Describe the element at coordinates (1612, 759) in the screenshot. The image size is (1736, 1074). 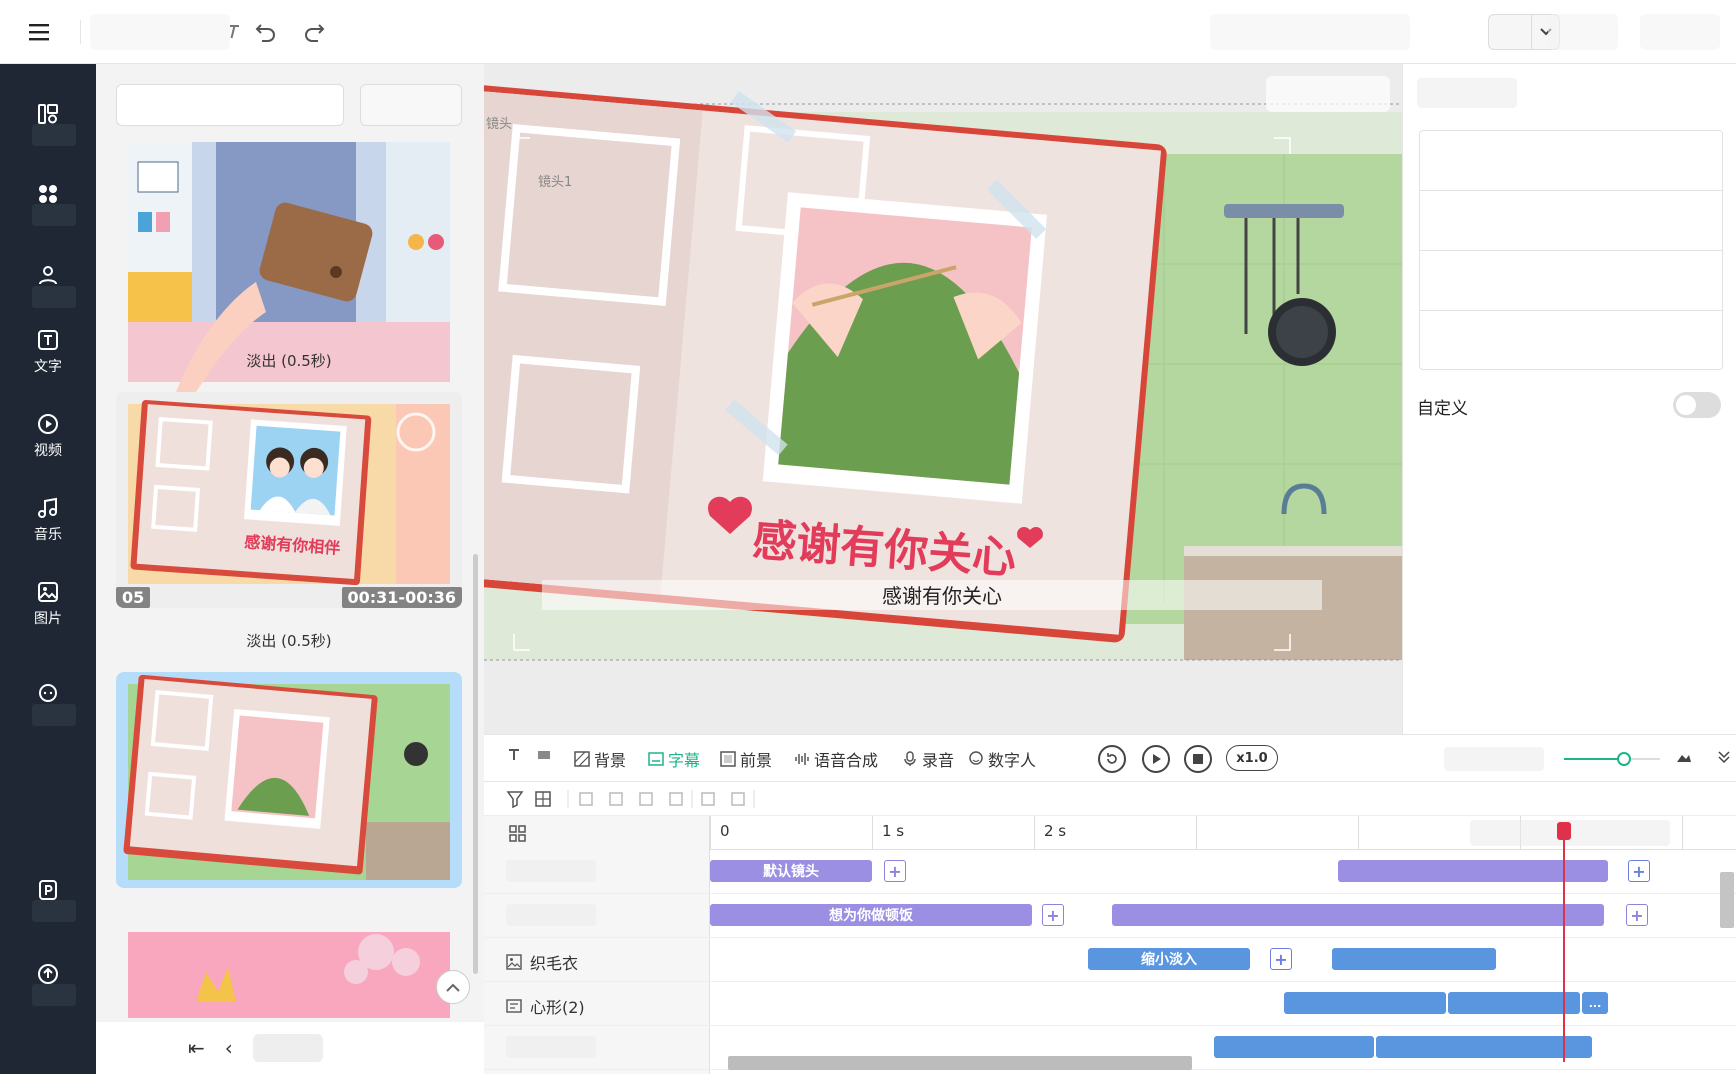
I see `zoom-slider` at that location.